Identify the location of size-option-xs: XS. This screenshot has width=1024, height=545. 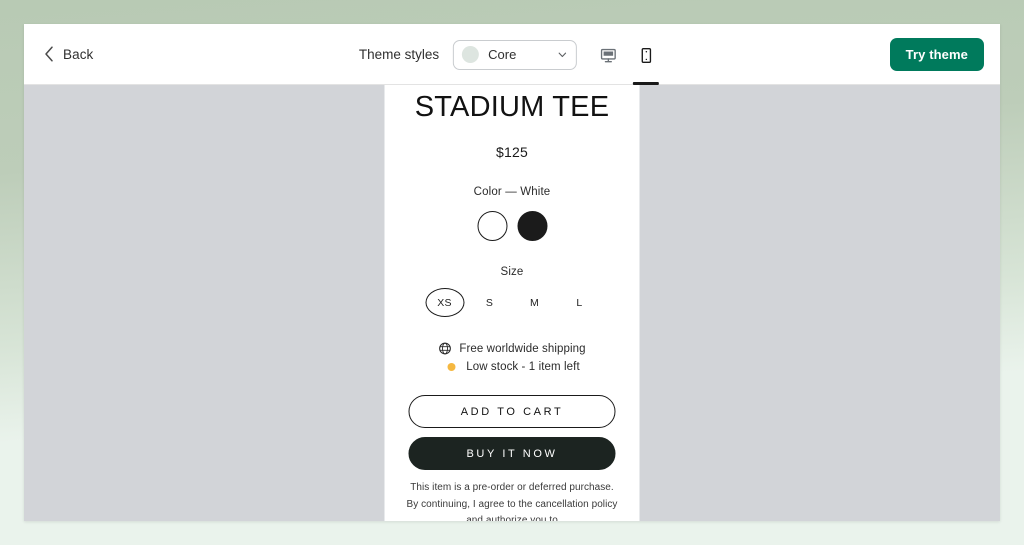
(444, 303).